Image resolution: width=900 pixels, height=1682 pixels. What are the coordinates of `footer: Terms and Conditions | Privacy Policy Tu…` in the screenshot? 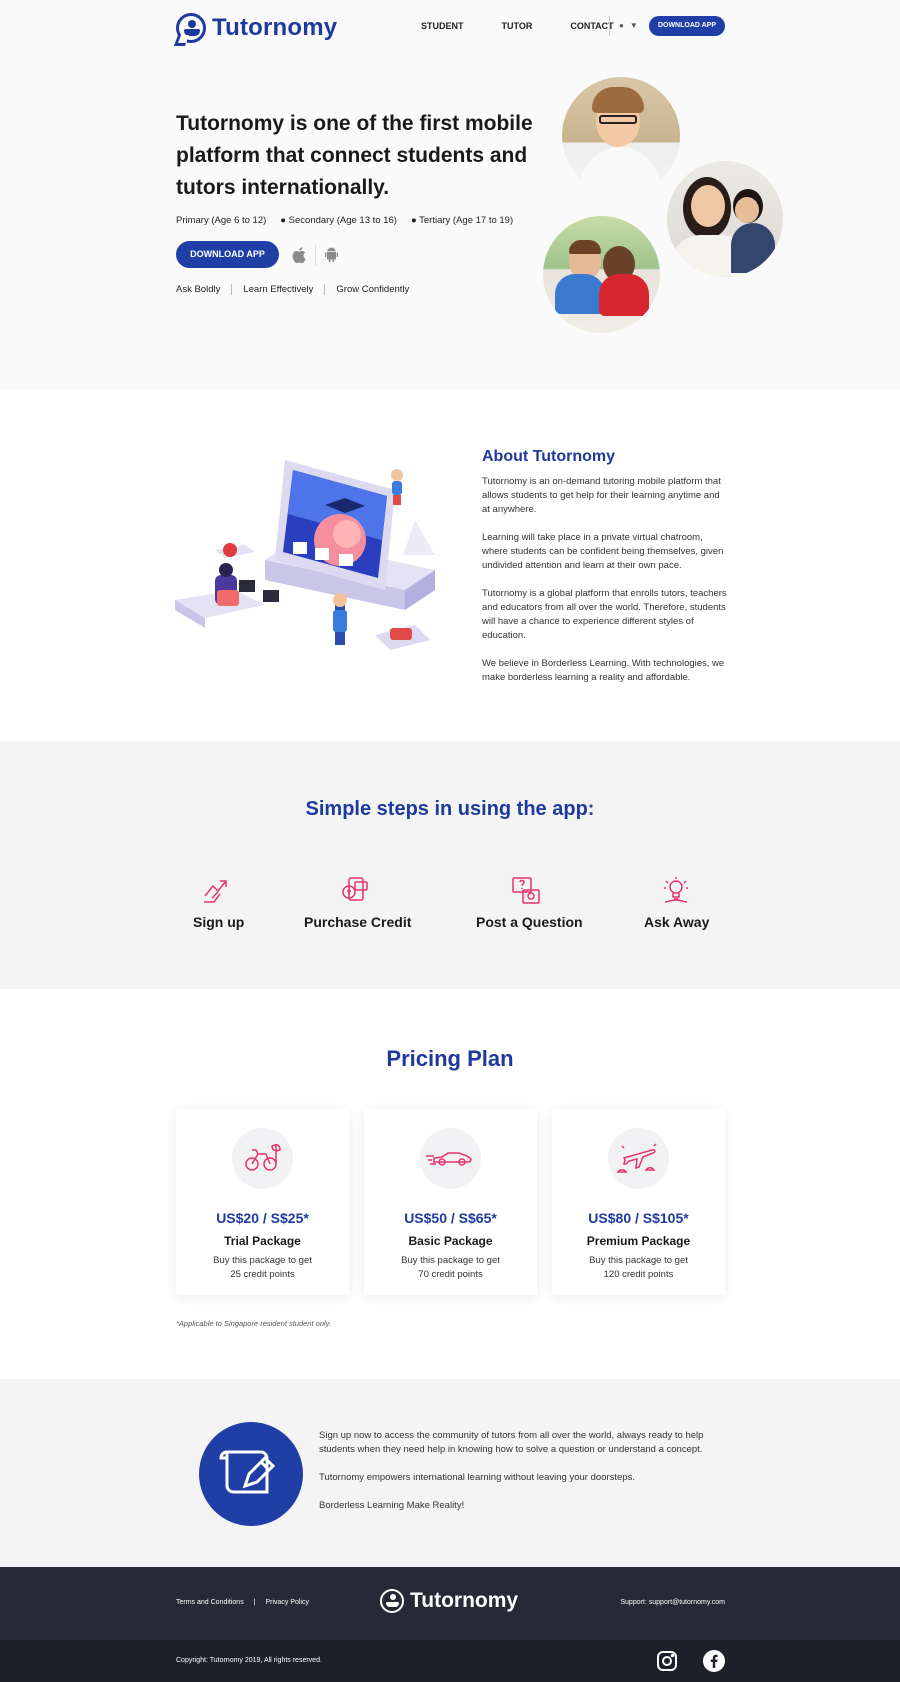 It's located at (450, 1603).